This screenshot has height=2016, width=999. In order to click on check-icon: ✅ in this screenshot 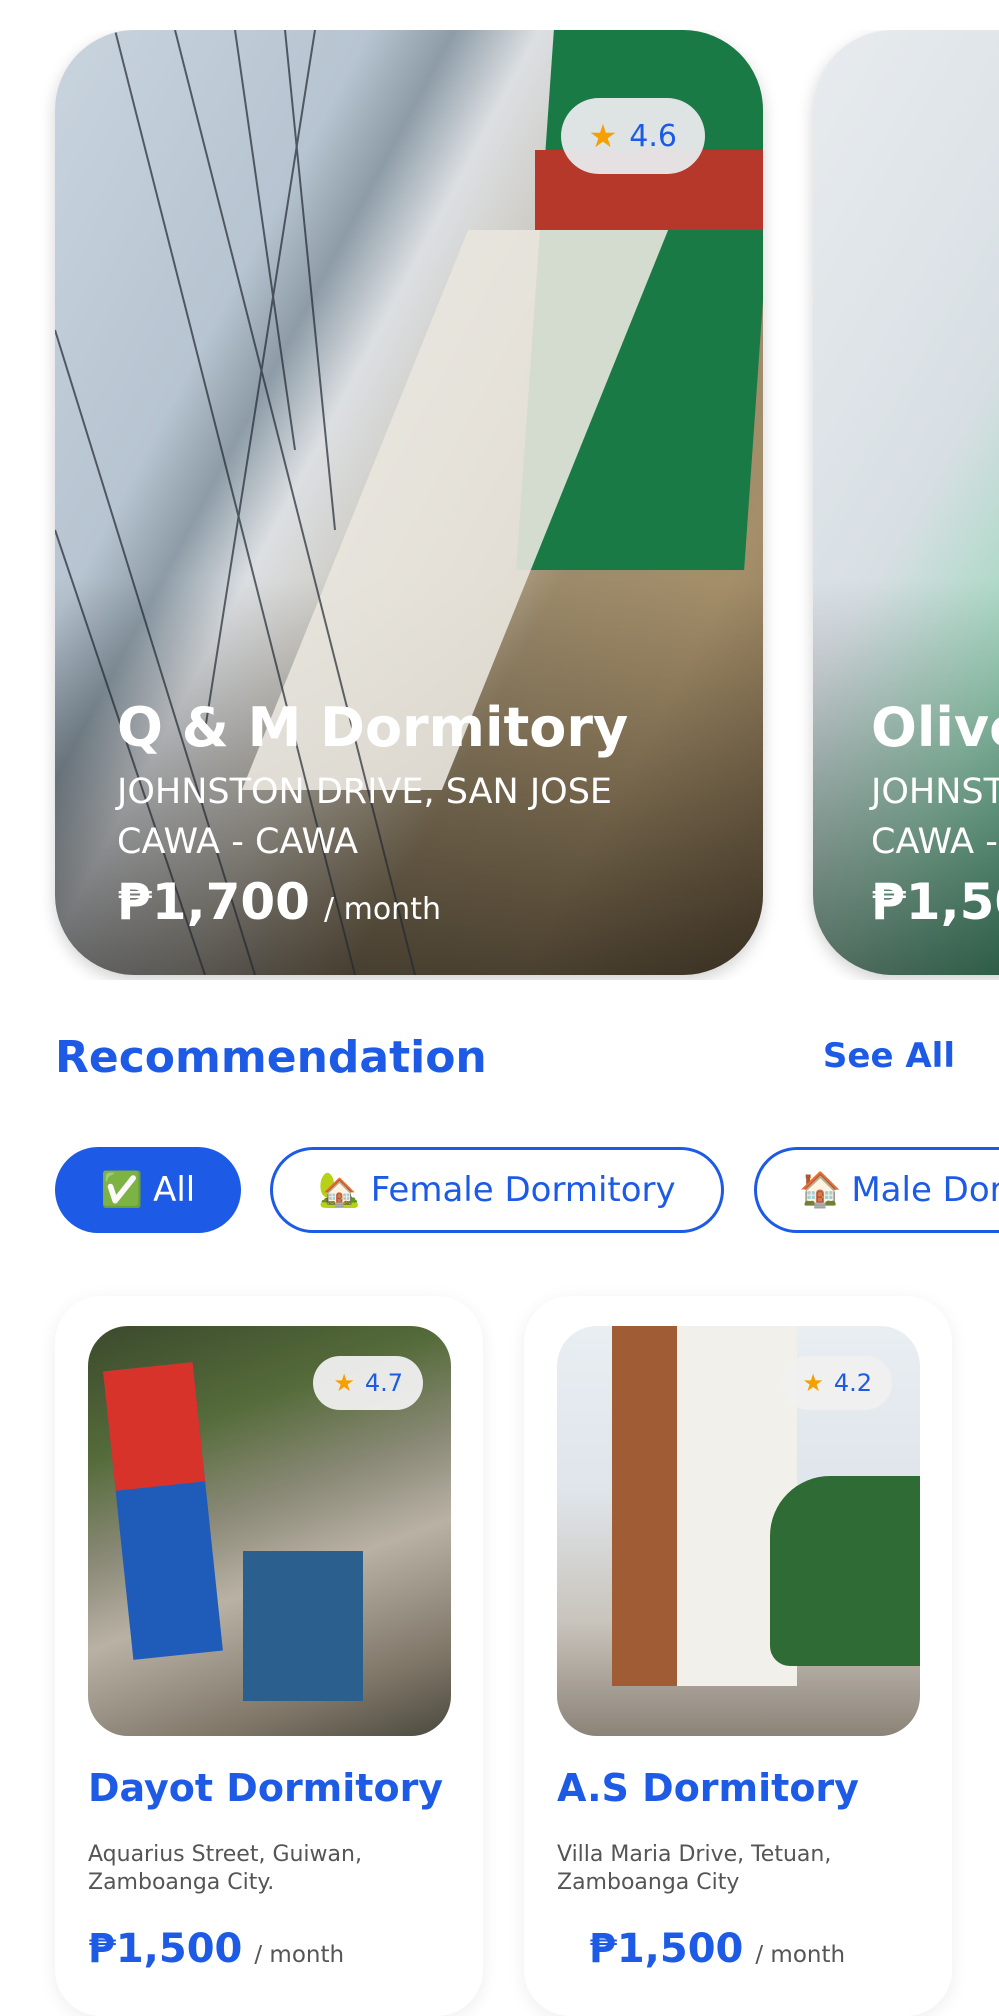, I will do `click(122, 1190)`.